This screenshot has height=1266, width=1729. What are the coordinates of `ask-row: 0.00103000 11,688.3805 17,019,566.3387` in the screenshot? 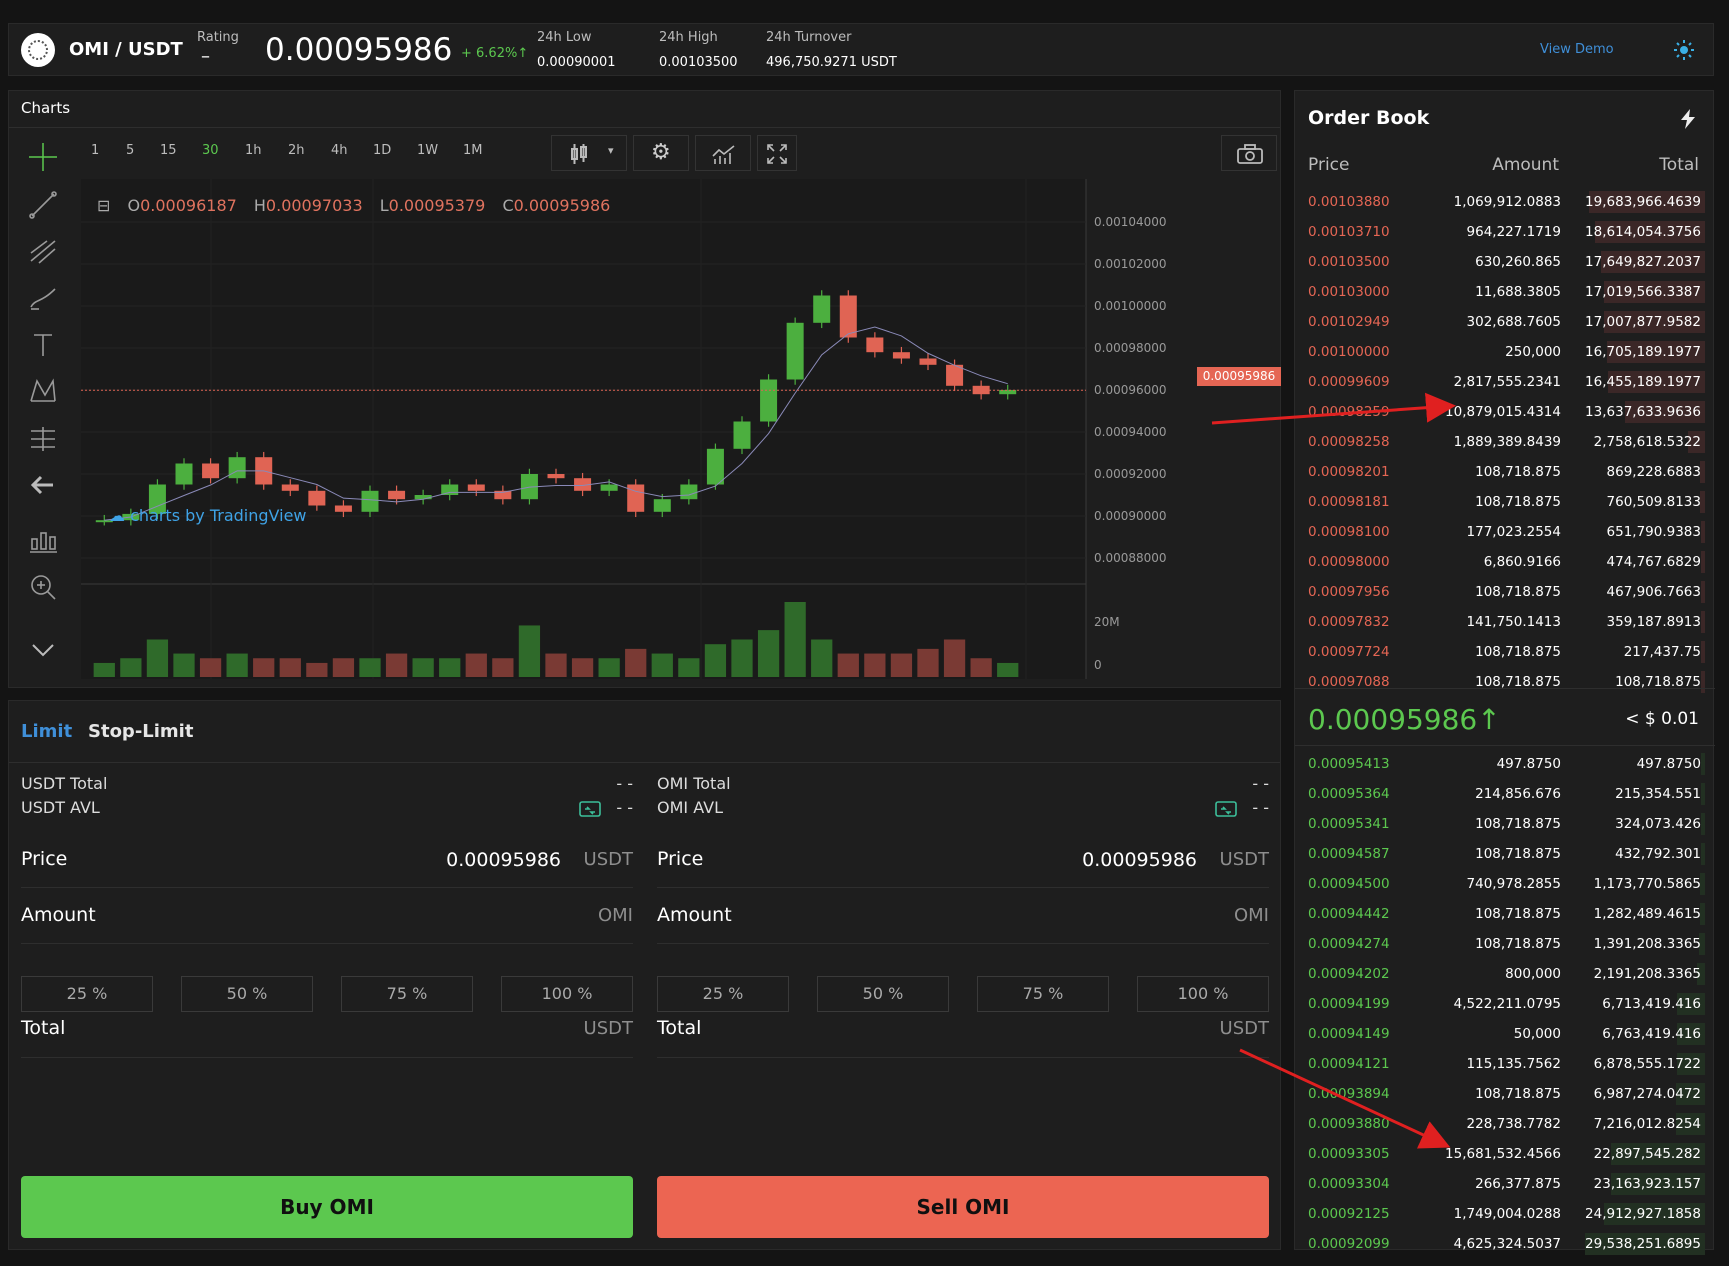 It's located at (1505, 292).